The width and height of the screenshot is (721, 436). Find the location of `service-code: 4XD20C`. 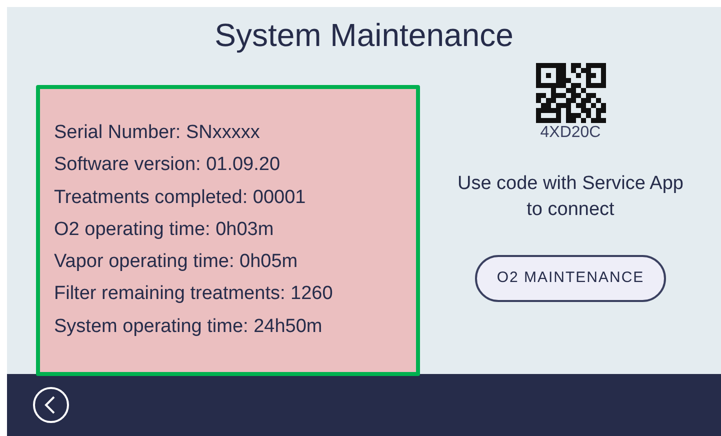

service-code: 4XD20C is located at coordinates (570, 133).